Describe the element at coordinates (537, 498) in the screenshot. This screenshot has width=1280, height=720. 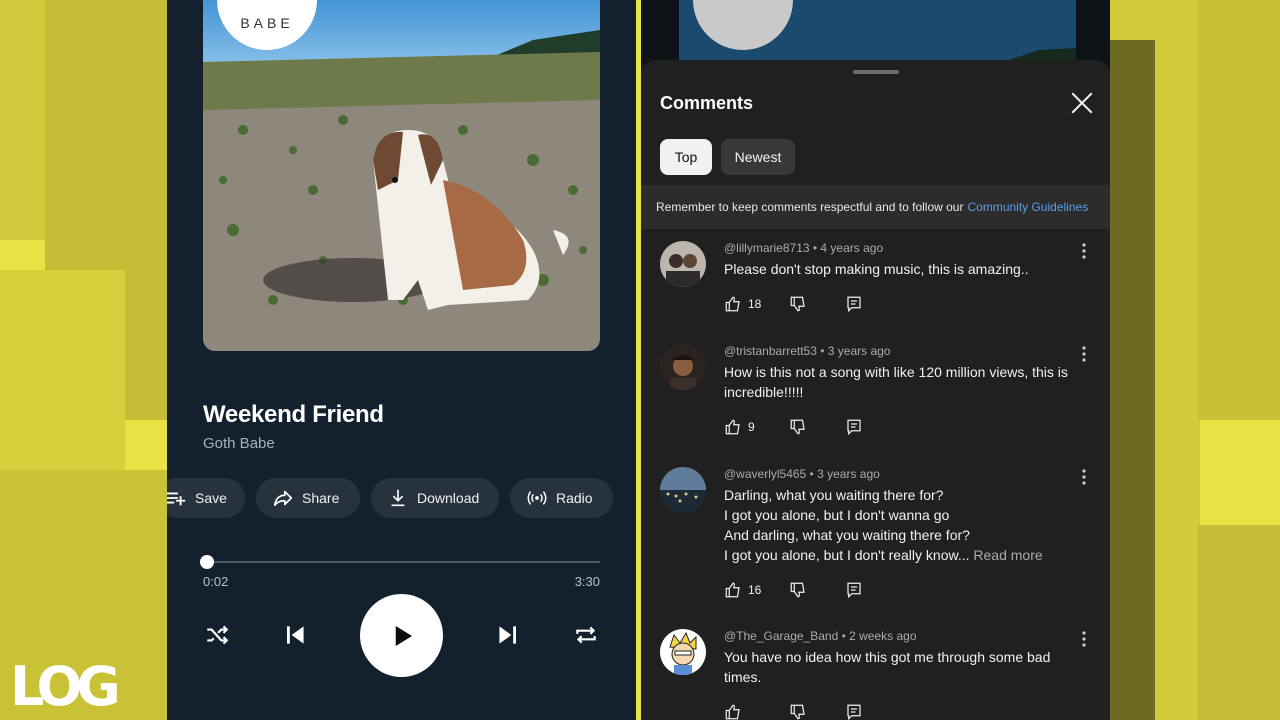
I see `radio-icon` at that location.